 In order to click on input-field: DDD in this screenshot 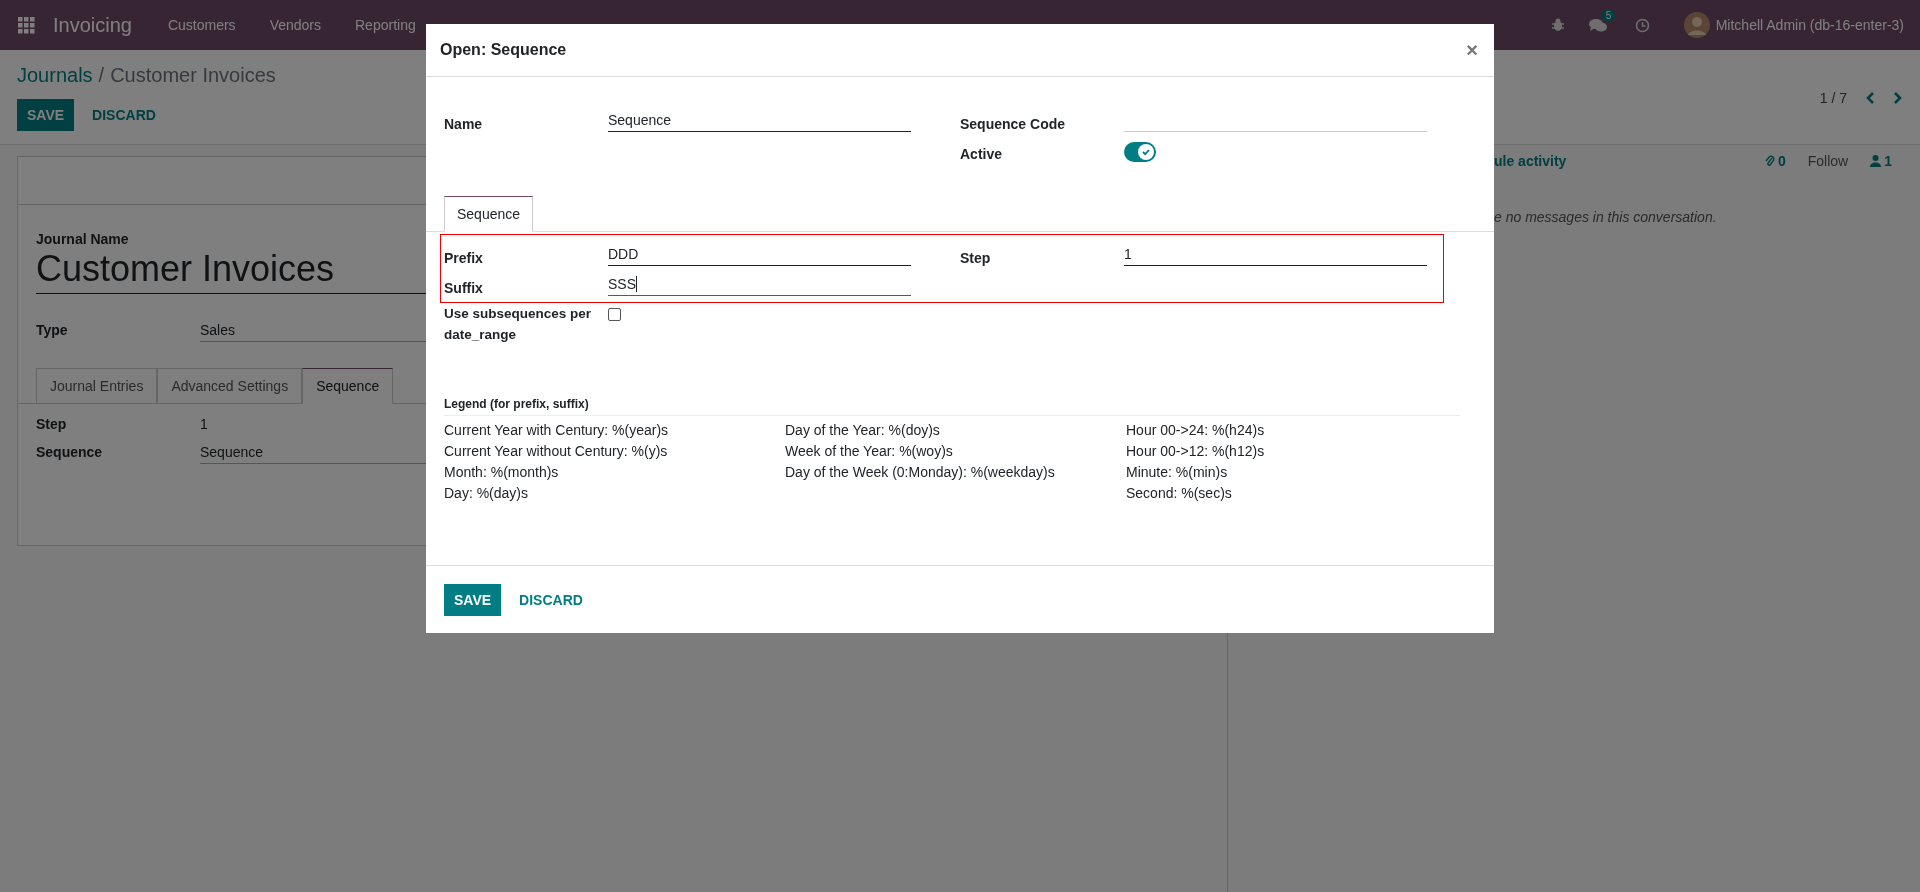, I will do `click(759, 255)`.